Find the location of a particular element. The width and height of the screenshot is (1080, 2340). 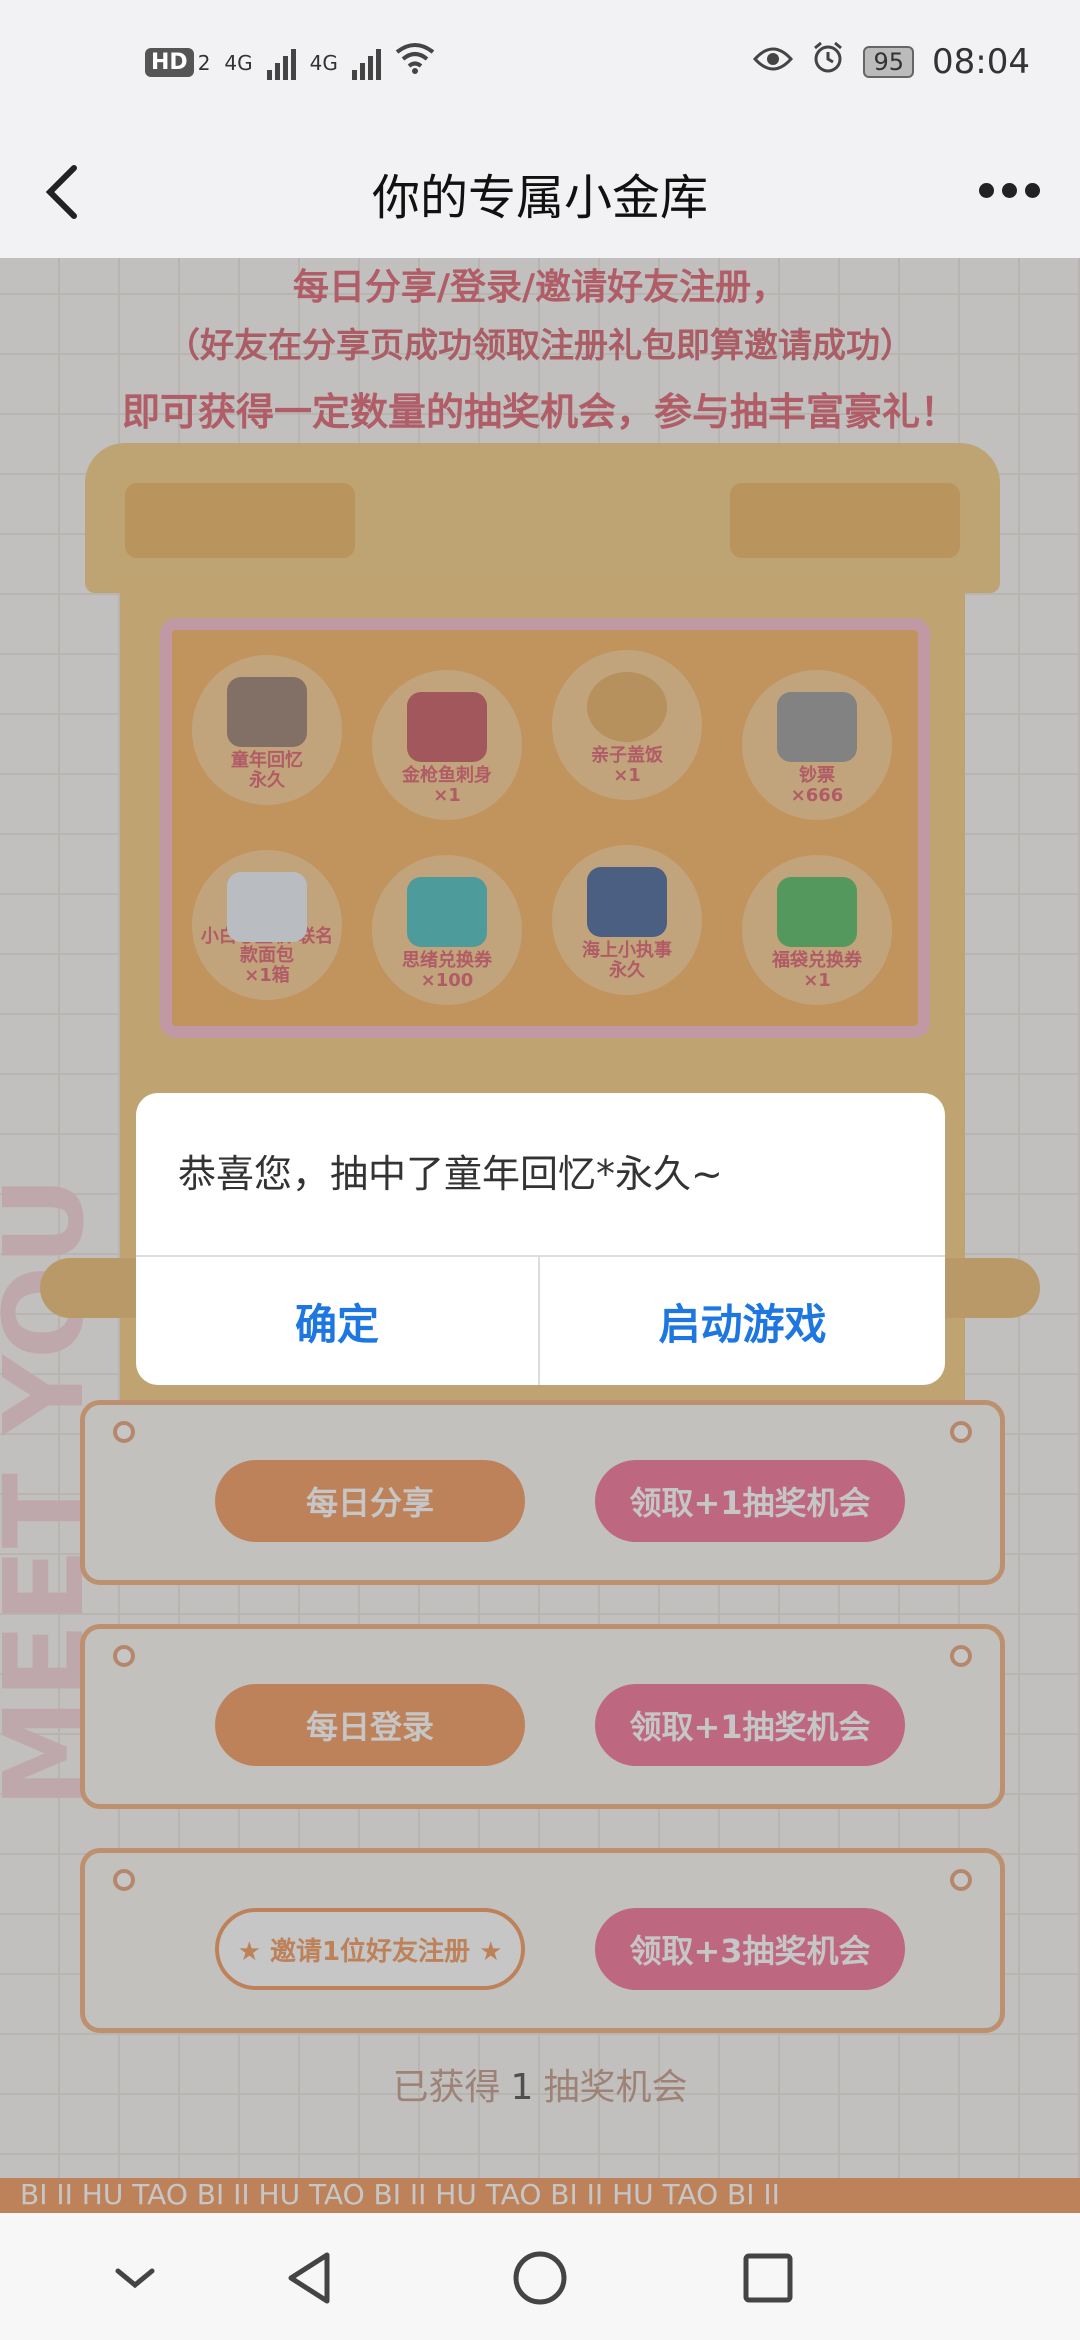

status-right: 95 08:04 is located at coordinates (891, 61).